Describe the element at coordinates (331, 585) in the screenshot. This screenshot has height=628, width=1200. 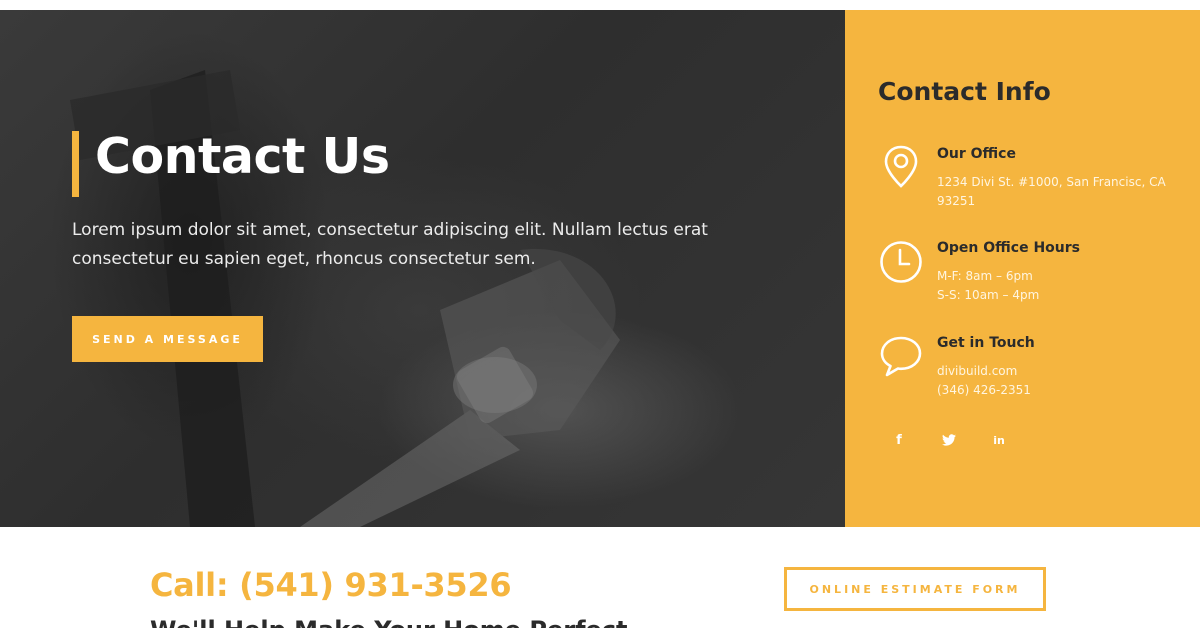
I see `call-phone-heading: Call: (541) 931-3526` at that location.